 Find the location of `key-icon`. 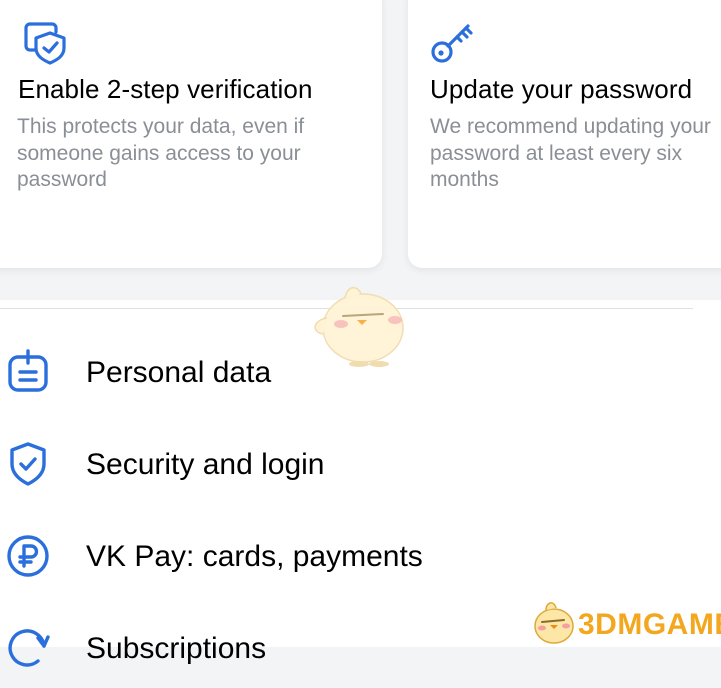

key-icon is located at coordinates (452, 43).